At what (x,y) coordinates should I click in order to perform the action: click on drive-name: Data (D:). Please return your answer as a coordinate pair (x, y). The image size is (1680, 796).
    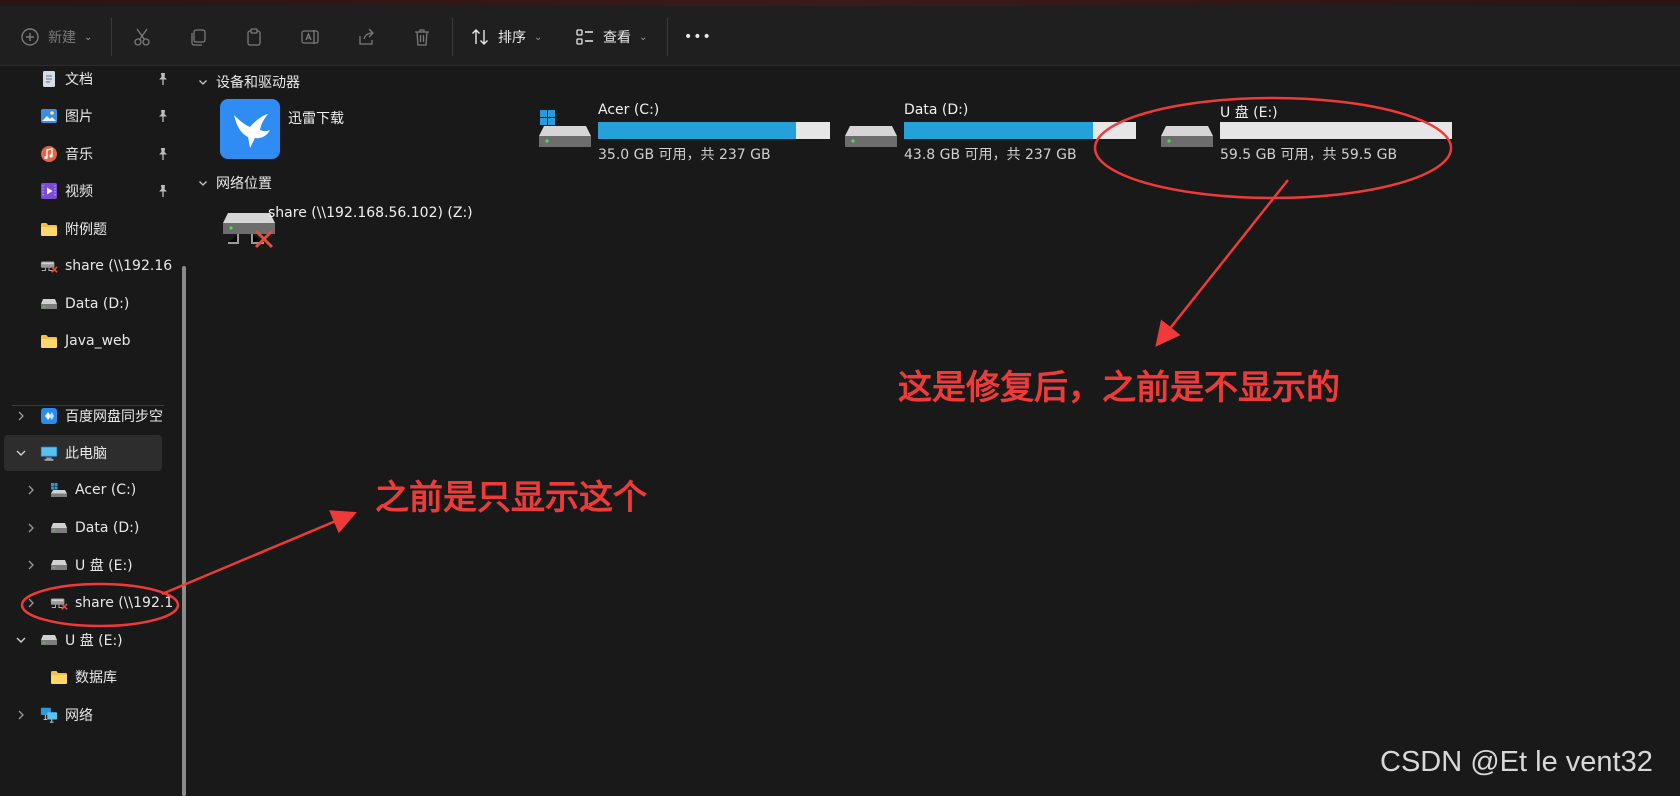
    Looking at the image, I should click on (936, 110).